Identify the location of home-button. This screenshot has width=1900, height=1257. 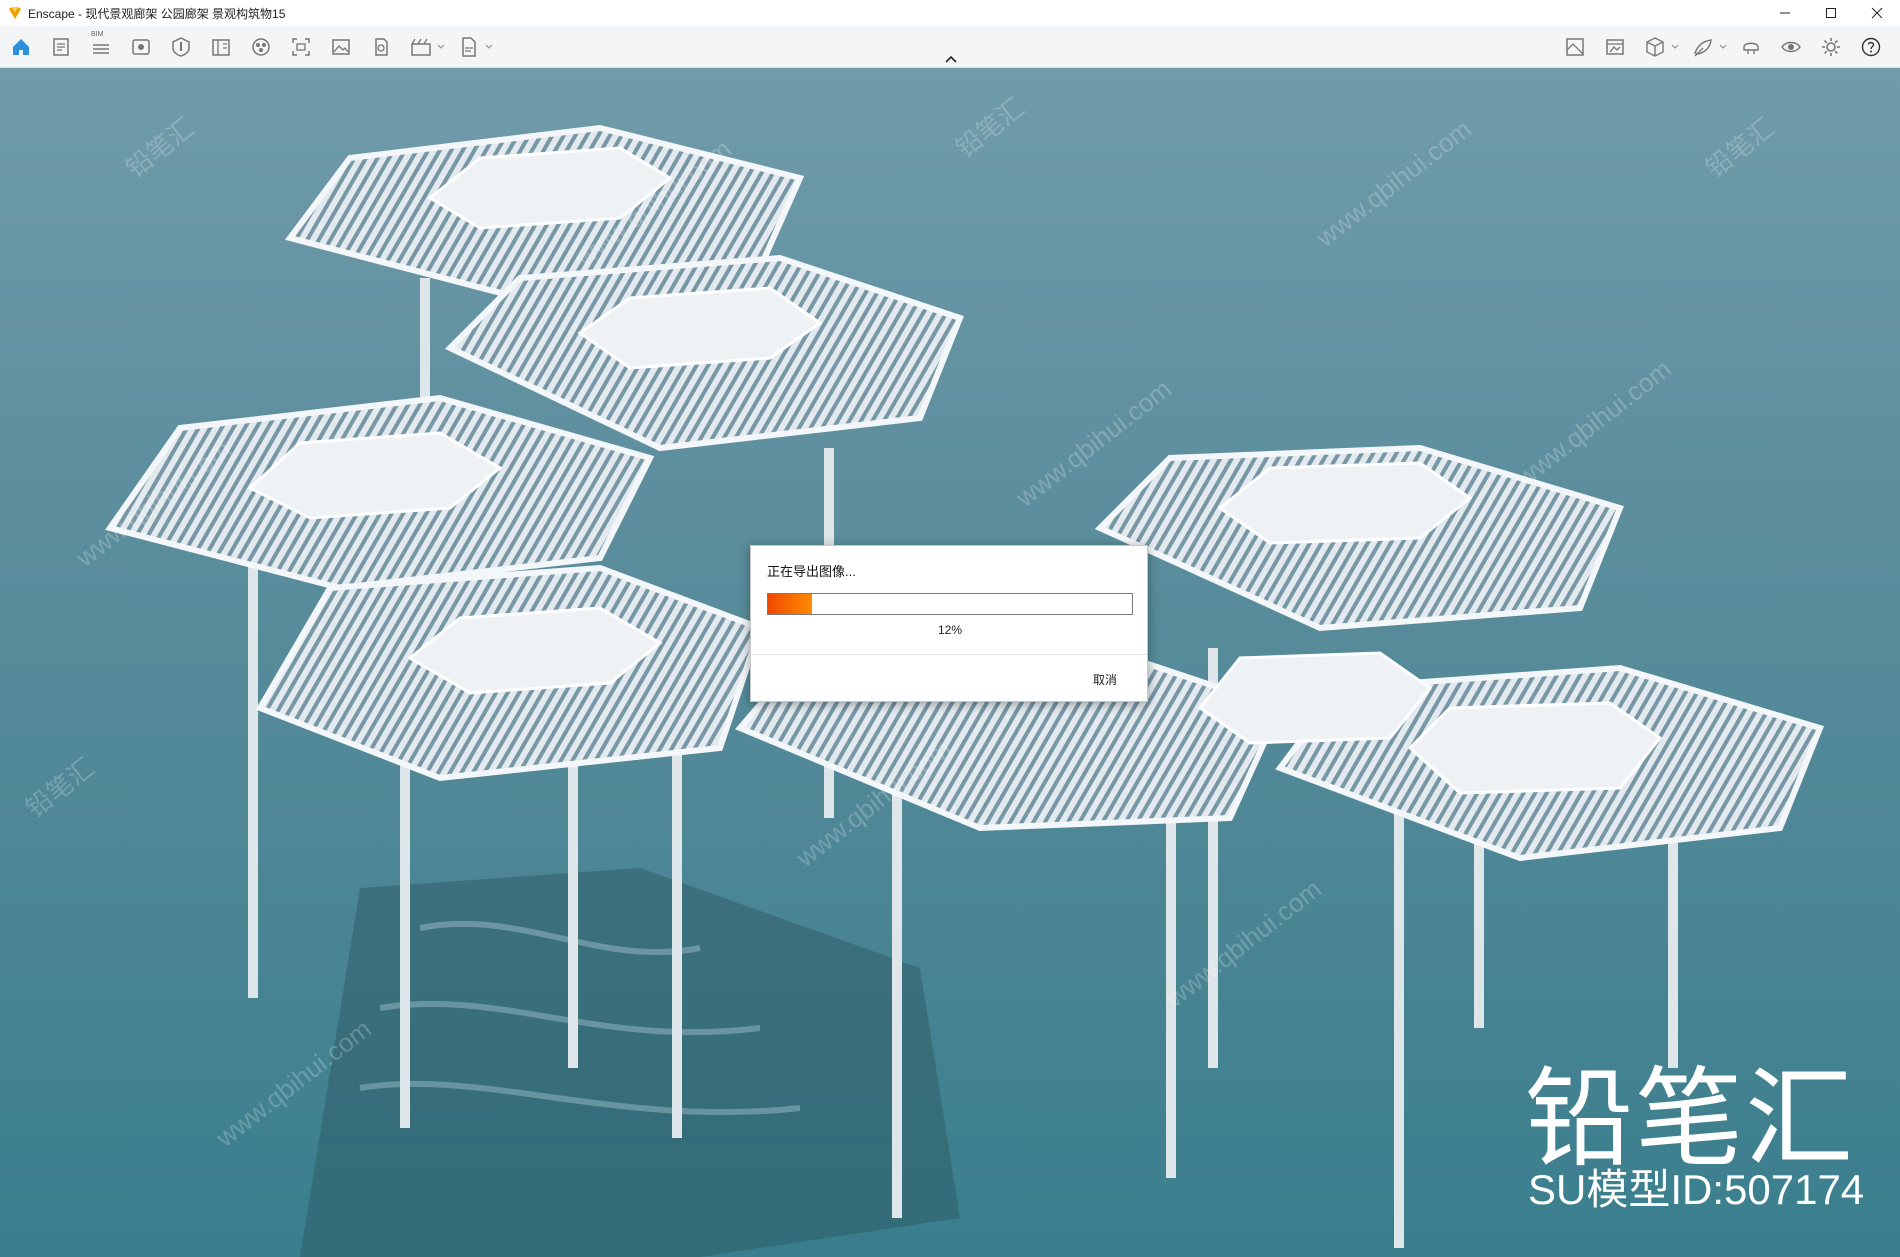
(21, 47).